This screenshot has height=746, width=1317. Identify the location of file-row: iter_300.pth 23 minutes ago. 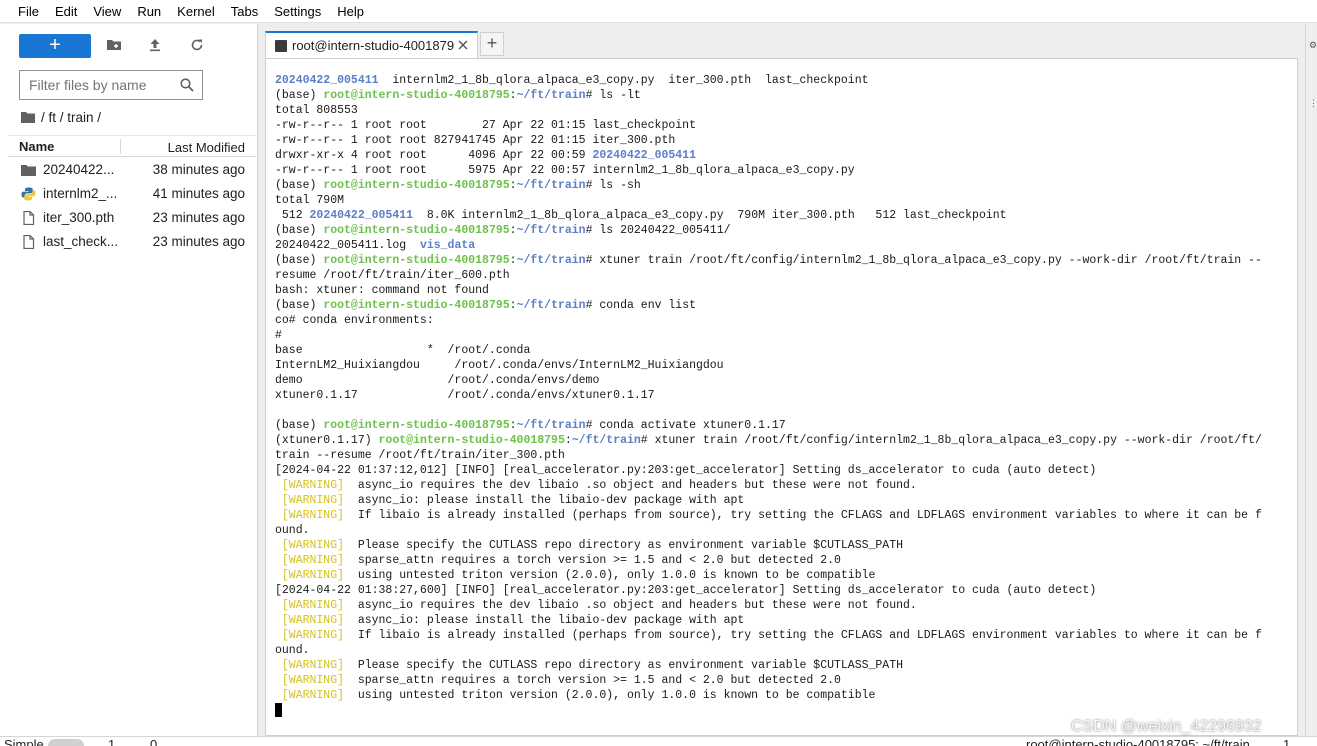
(132, 218).